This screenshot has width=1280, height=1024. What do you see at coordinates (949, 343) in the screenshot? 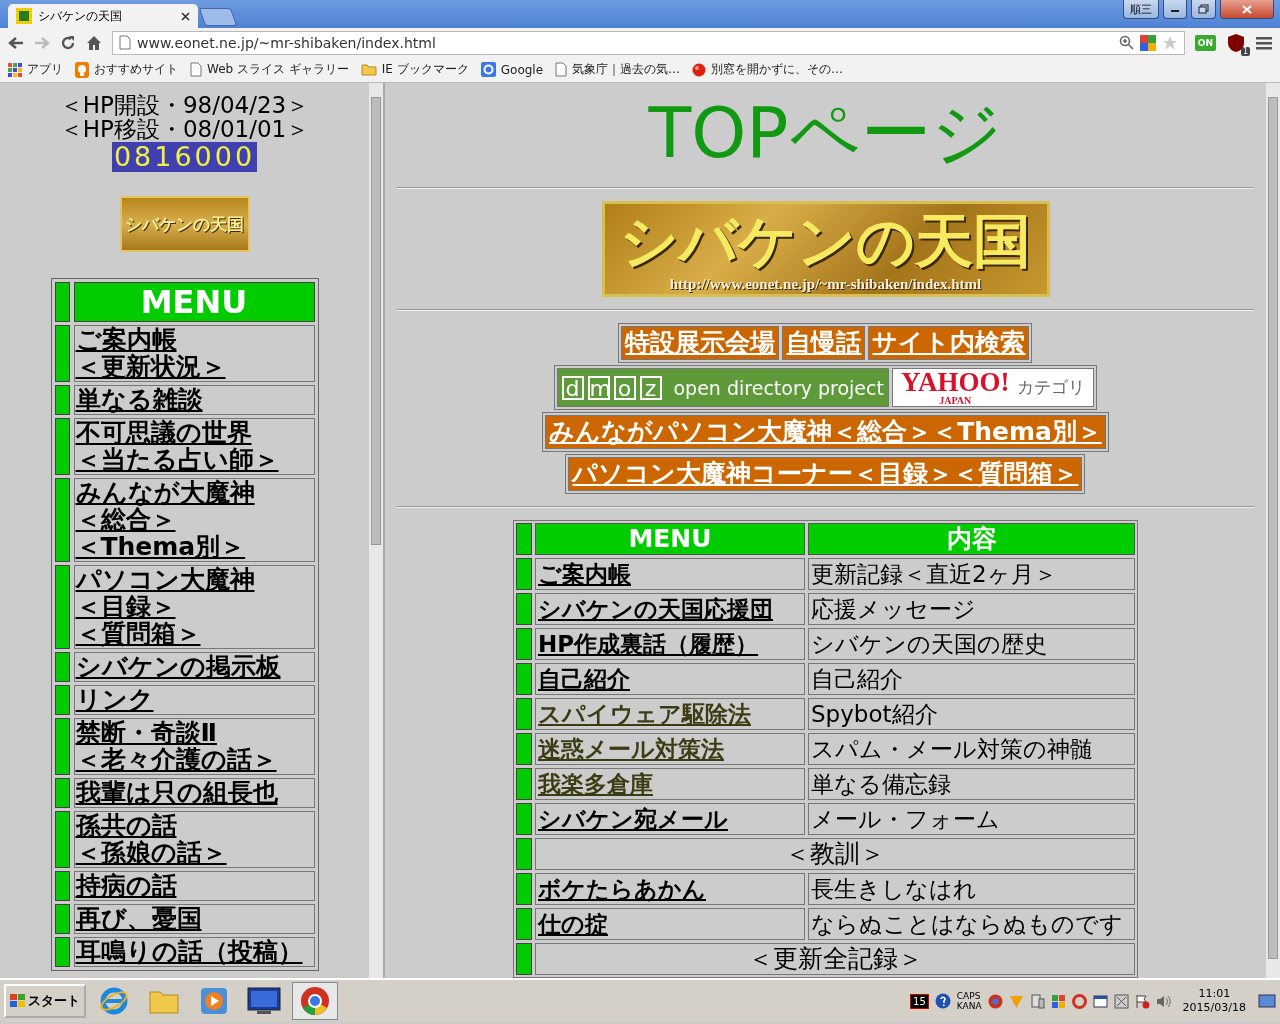
I see `nav-link: サイト内検索` at bounding box center [949, 343].